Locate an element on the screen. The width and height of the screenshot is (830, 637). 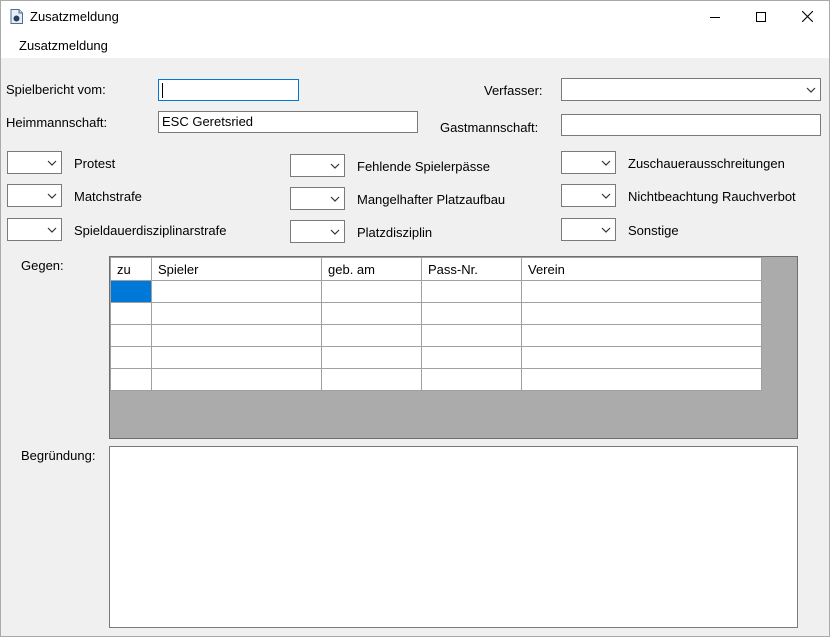
verfasser-combo is located at coordinates (691, 89).